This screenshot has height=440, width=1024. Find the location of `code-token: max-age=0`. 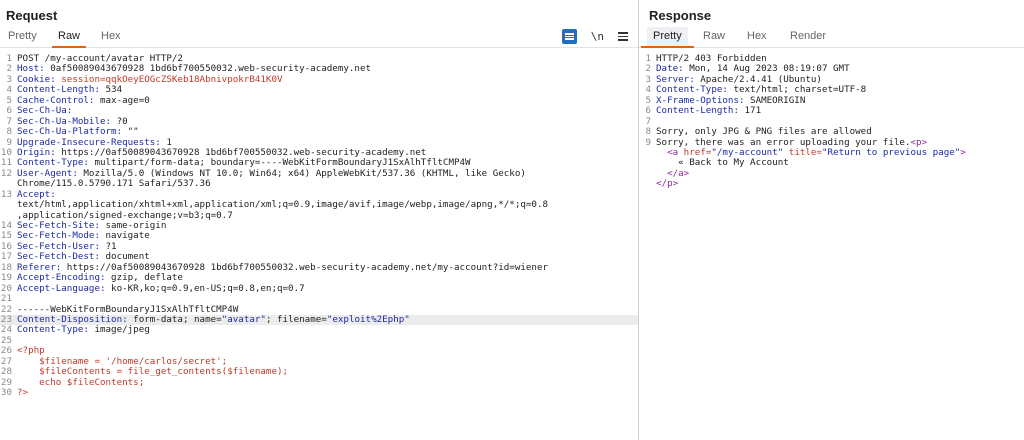

code-token: max-age=0 is located at coordinates (122, 100).